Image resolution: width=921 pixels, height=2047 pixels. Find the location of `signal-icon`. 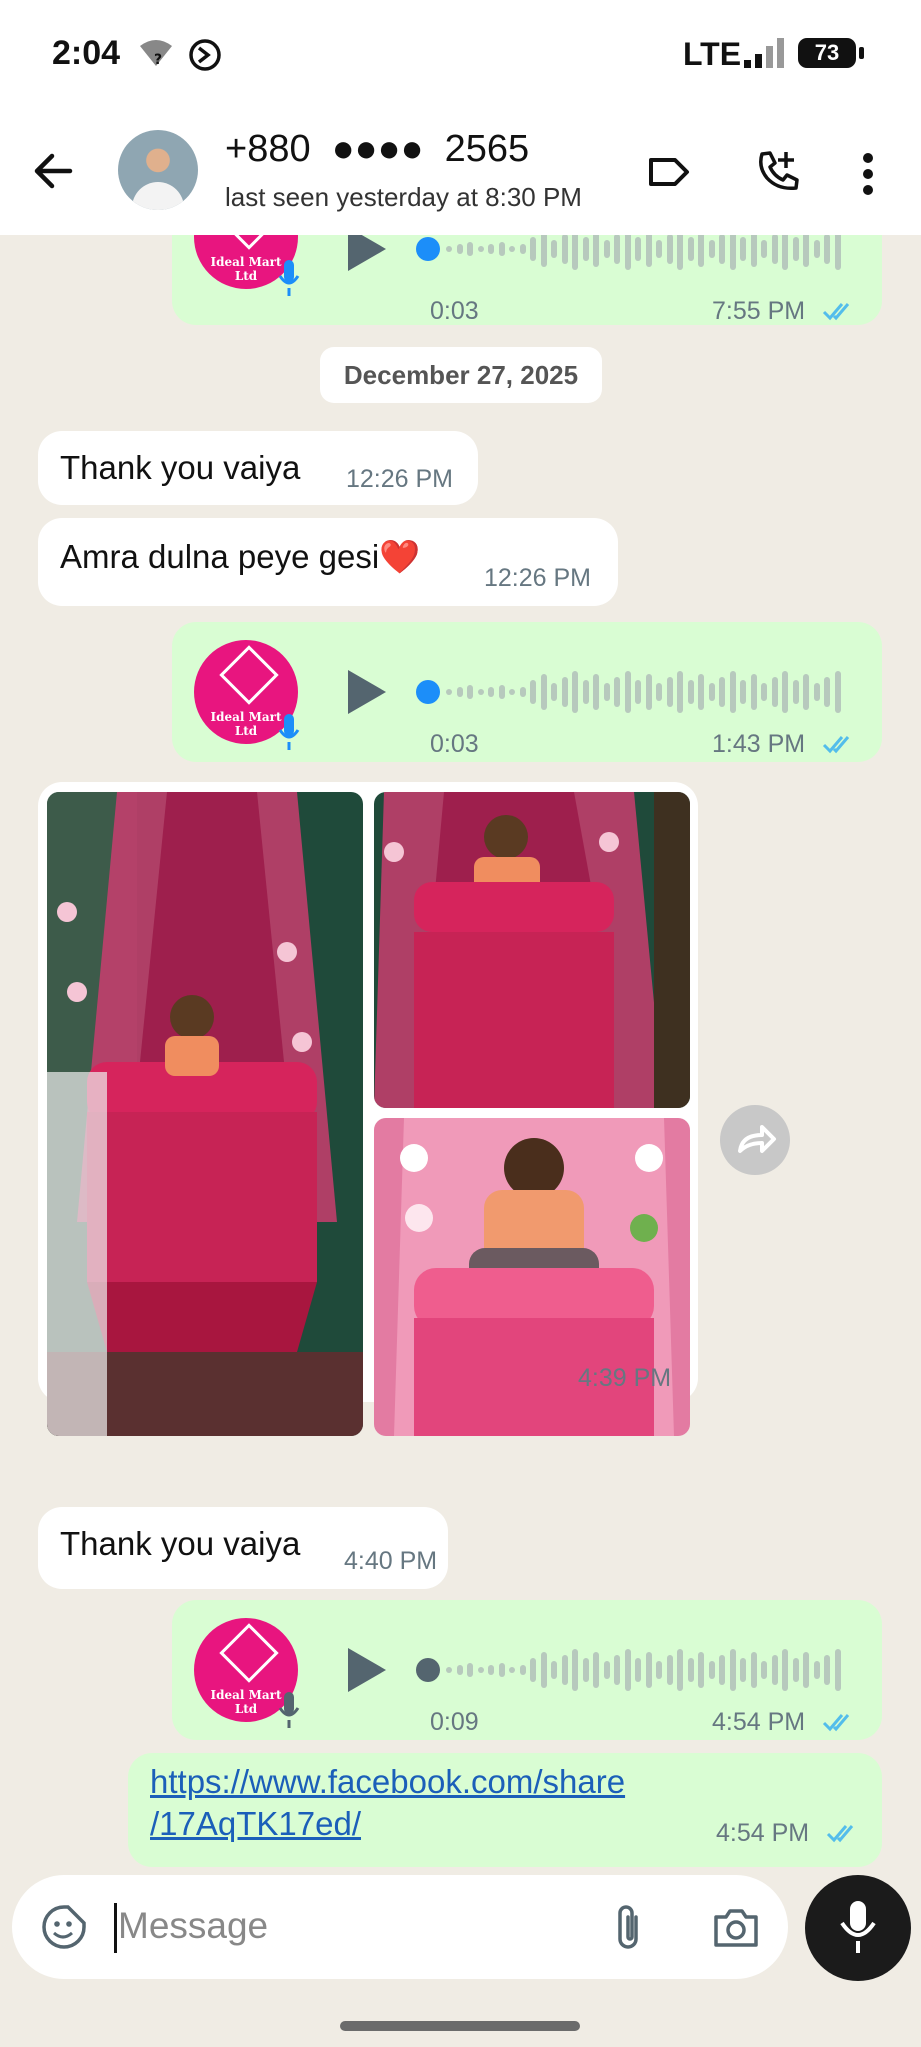

signal-icon is located at coordinates (764, 53).